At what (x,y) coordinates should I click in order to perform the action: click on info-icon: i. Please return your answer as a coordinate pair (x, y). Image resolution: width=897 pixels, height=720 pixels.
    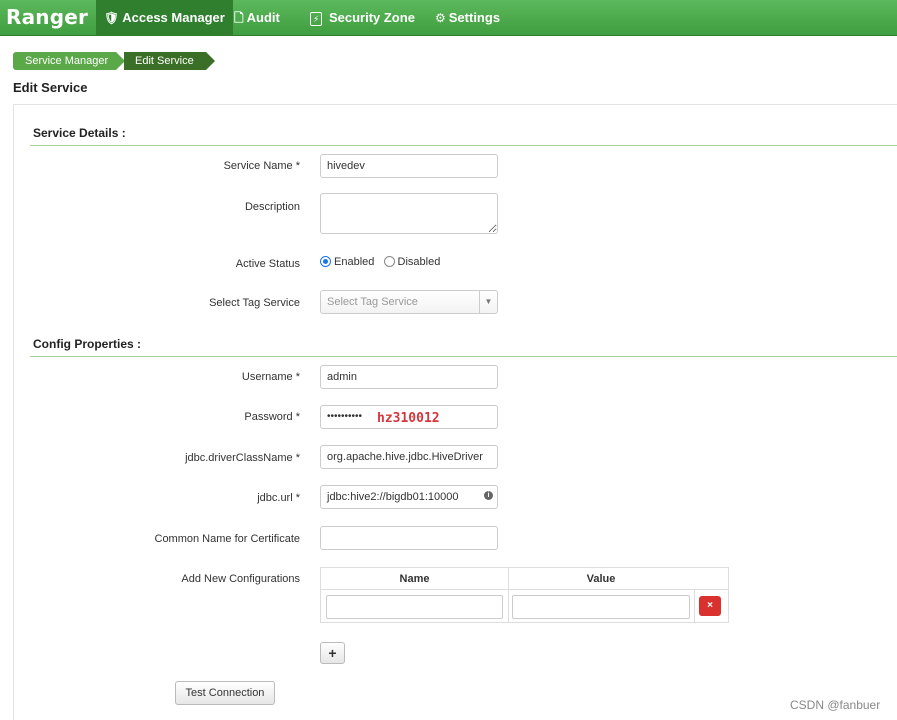
    Looking at the image, I should click on (488, 495).